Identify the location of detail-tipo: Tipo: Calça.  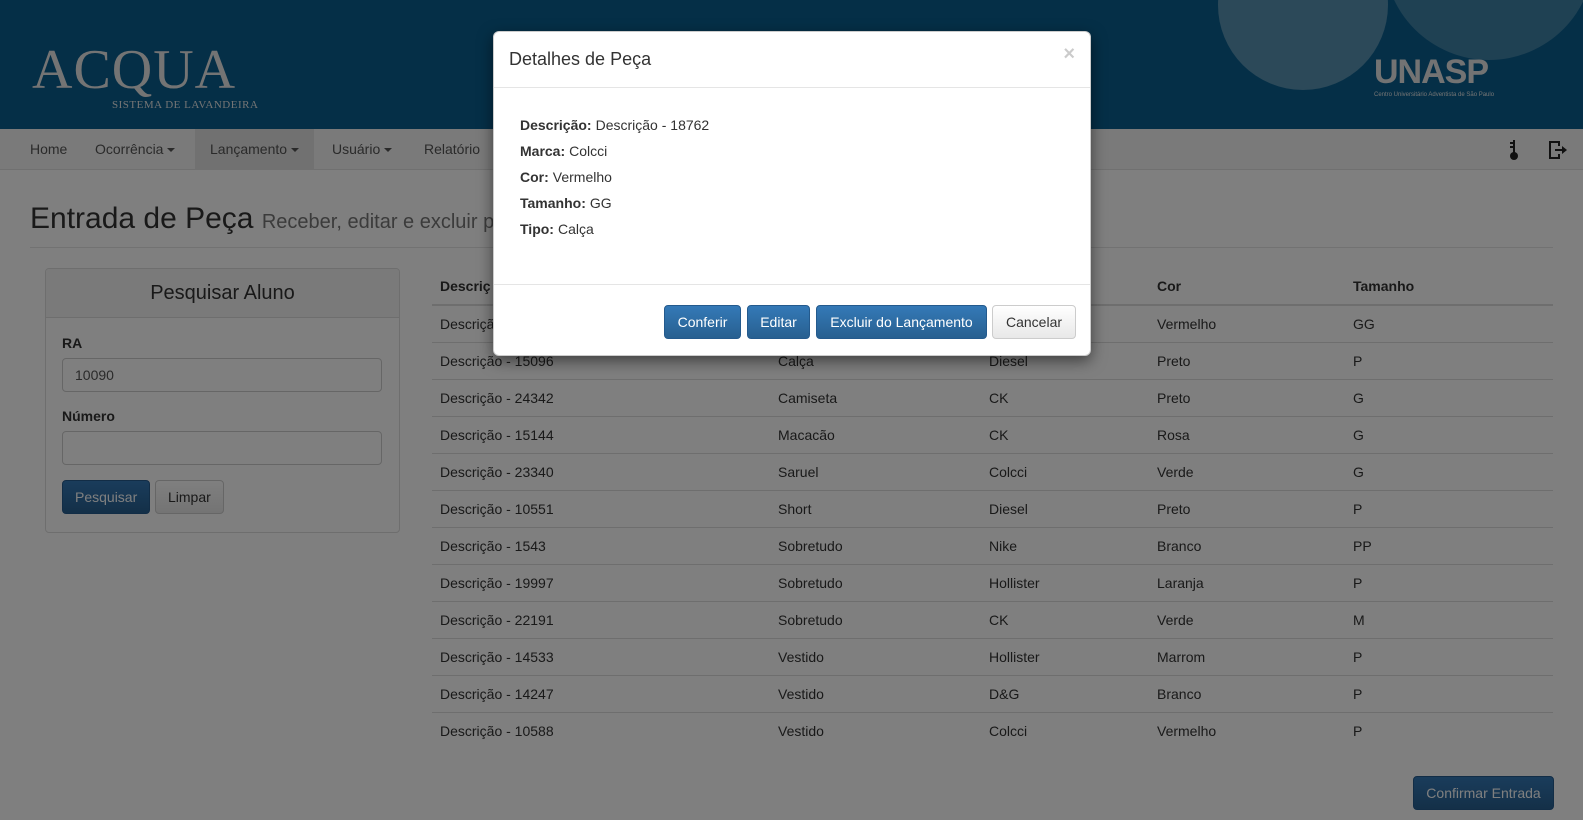
(792, 232).